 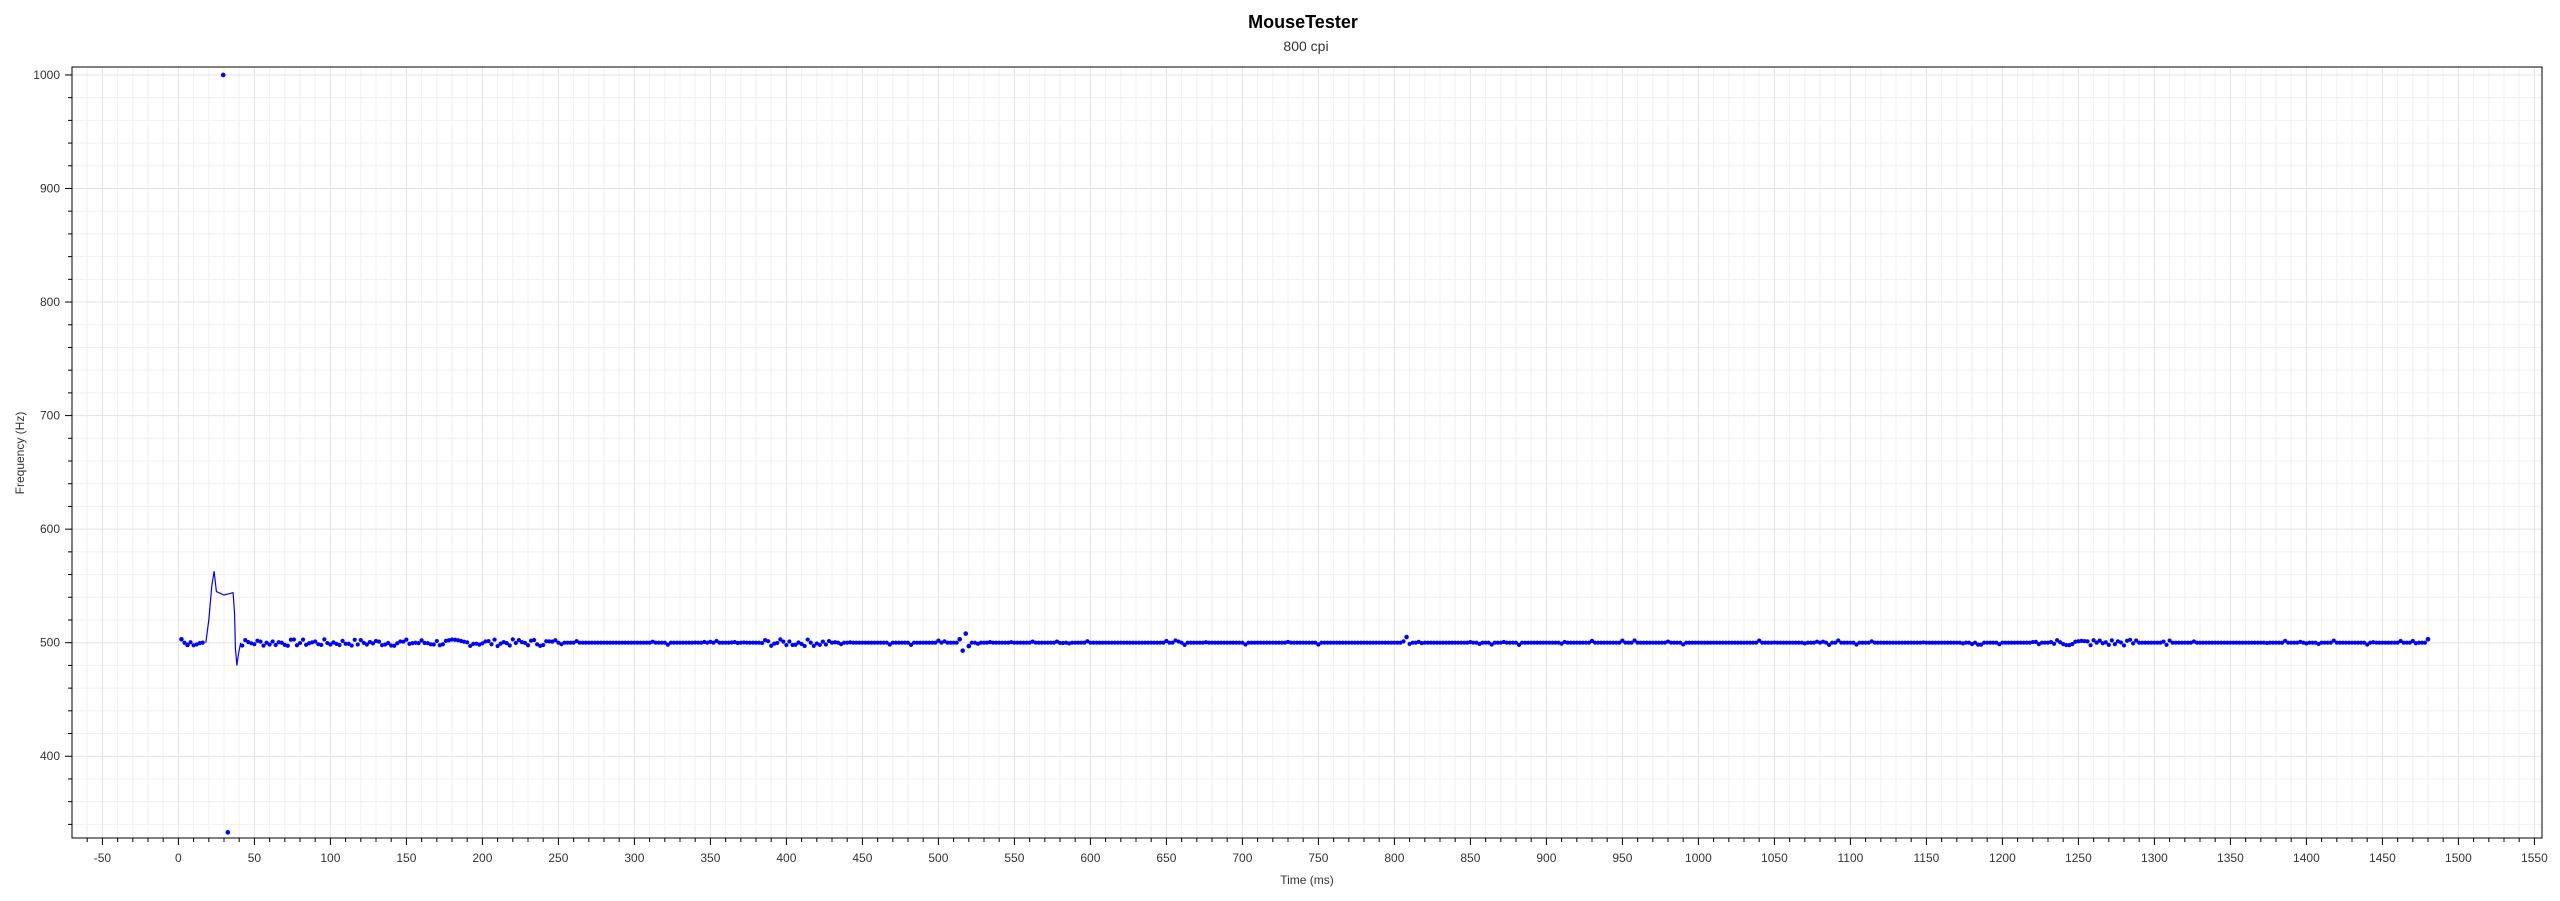 What do you see at coordinates (1622, 858) in the screenshot?
I see `x-tick-label: 950` at bounding box center [1622, 858].